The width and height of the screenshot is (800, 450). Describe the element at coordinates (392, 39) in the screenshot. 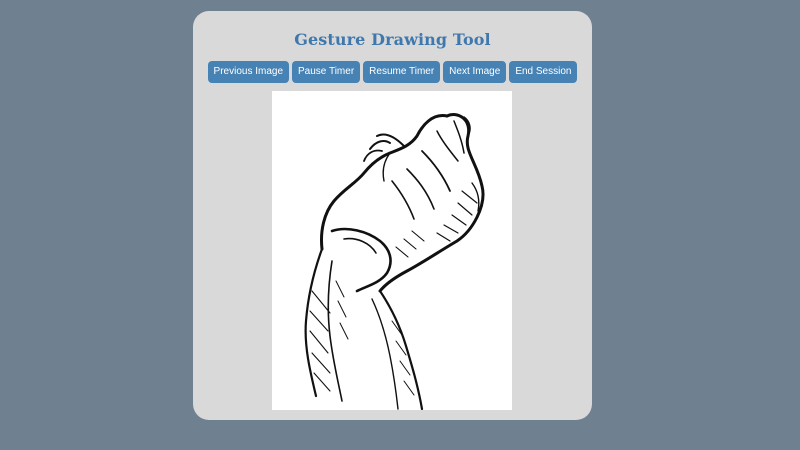

I see `page-title: Gesture Drawing Tool` at that location.